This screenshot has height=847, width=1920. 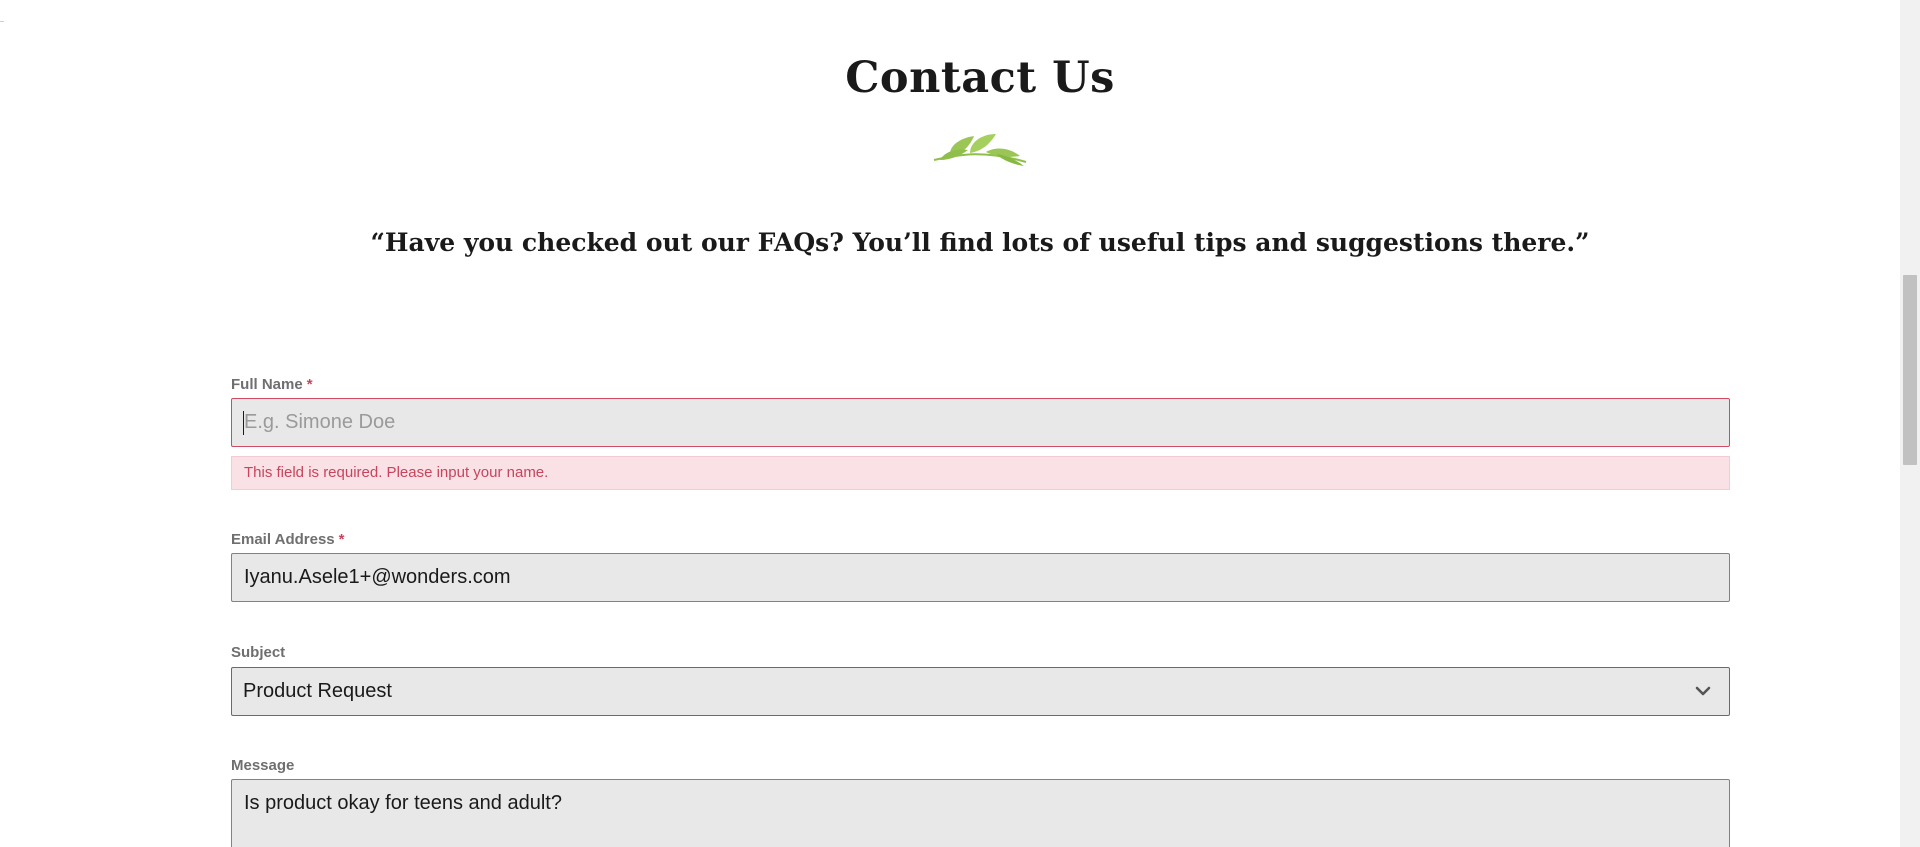 I want to click on email-label: Email Address *, so click(x=288, y=540).